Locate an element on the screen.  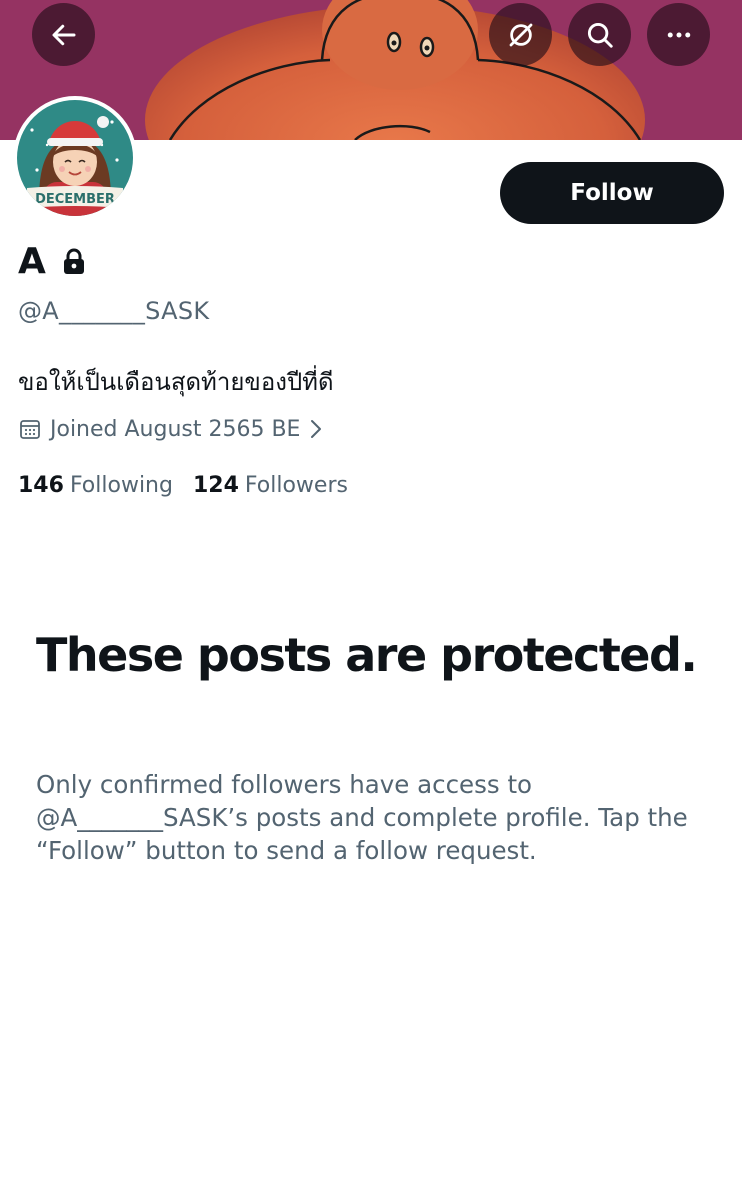
joined-date-row: Joined August 2565 BE is located at coordinates (171, 429).